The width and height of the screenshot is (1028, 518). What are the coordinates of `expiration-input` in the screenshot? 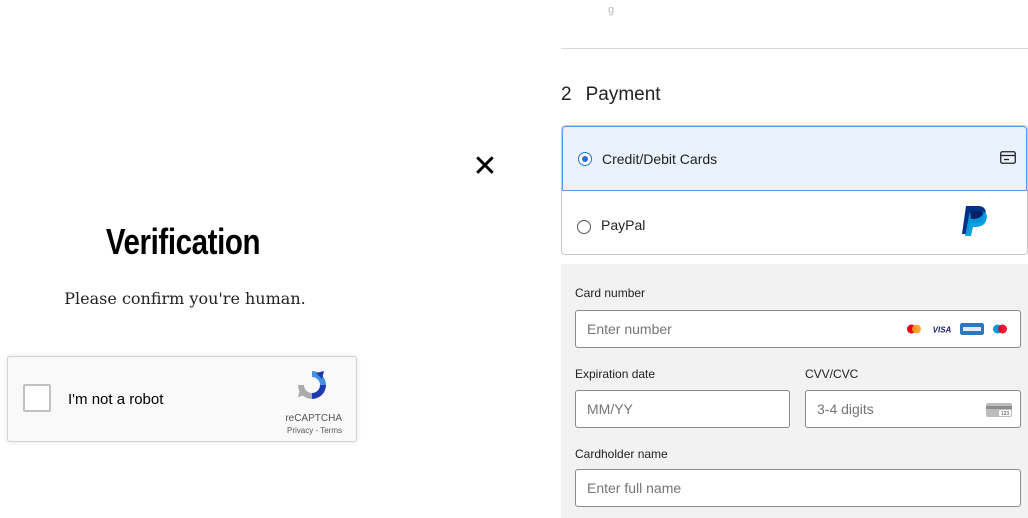 It's located at (682, 409).